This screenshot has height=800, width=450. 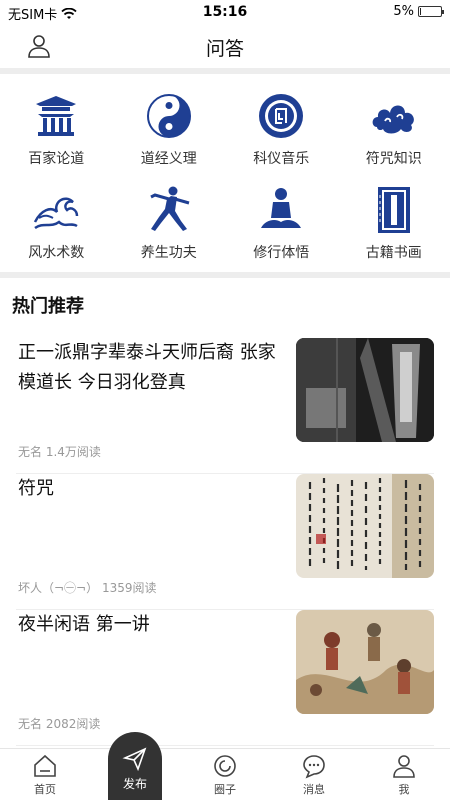 I want to click on profile-icon, so click(x=404, y=766).